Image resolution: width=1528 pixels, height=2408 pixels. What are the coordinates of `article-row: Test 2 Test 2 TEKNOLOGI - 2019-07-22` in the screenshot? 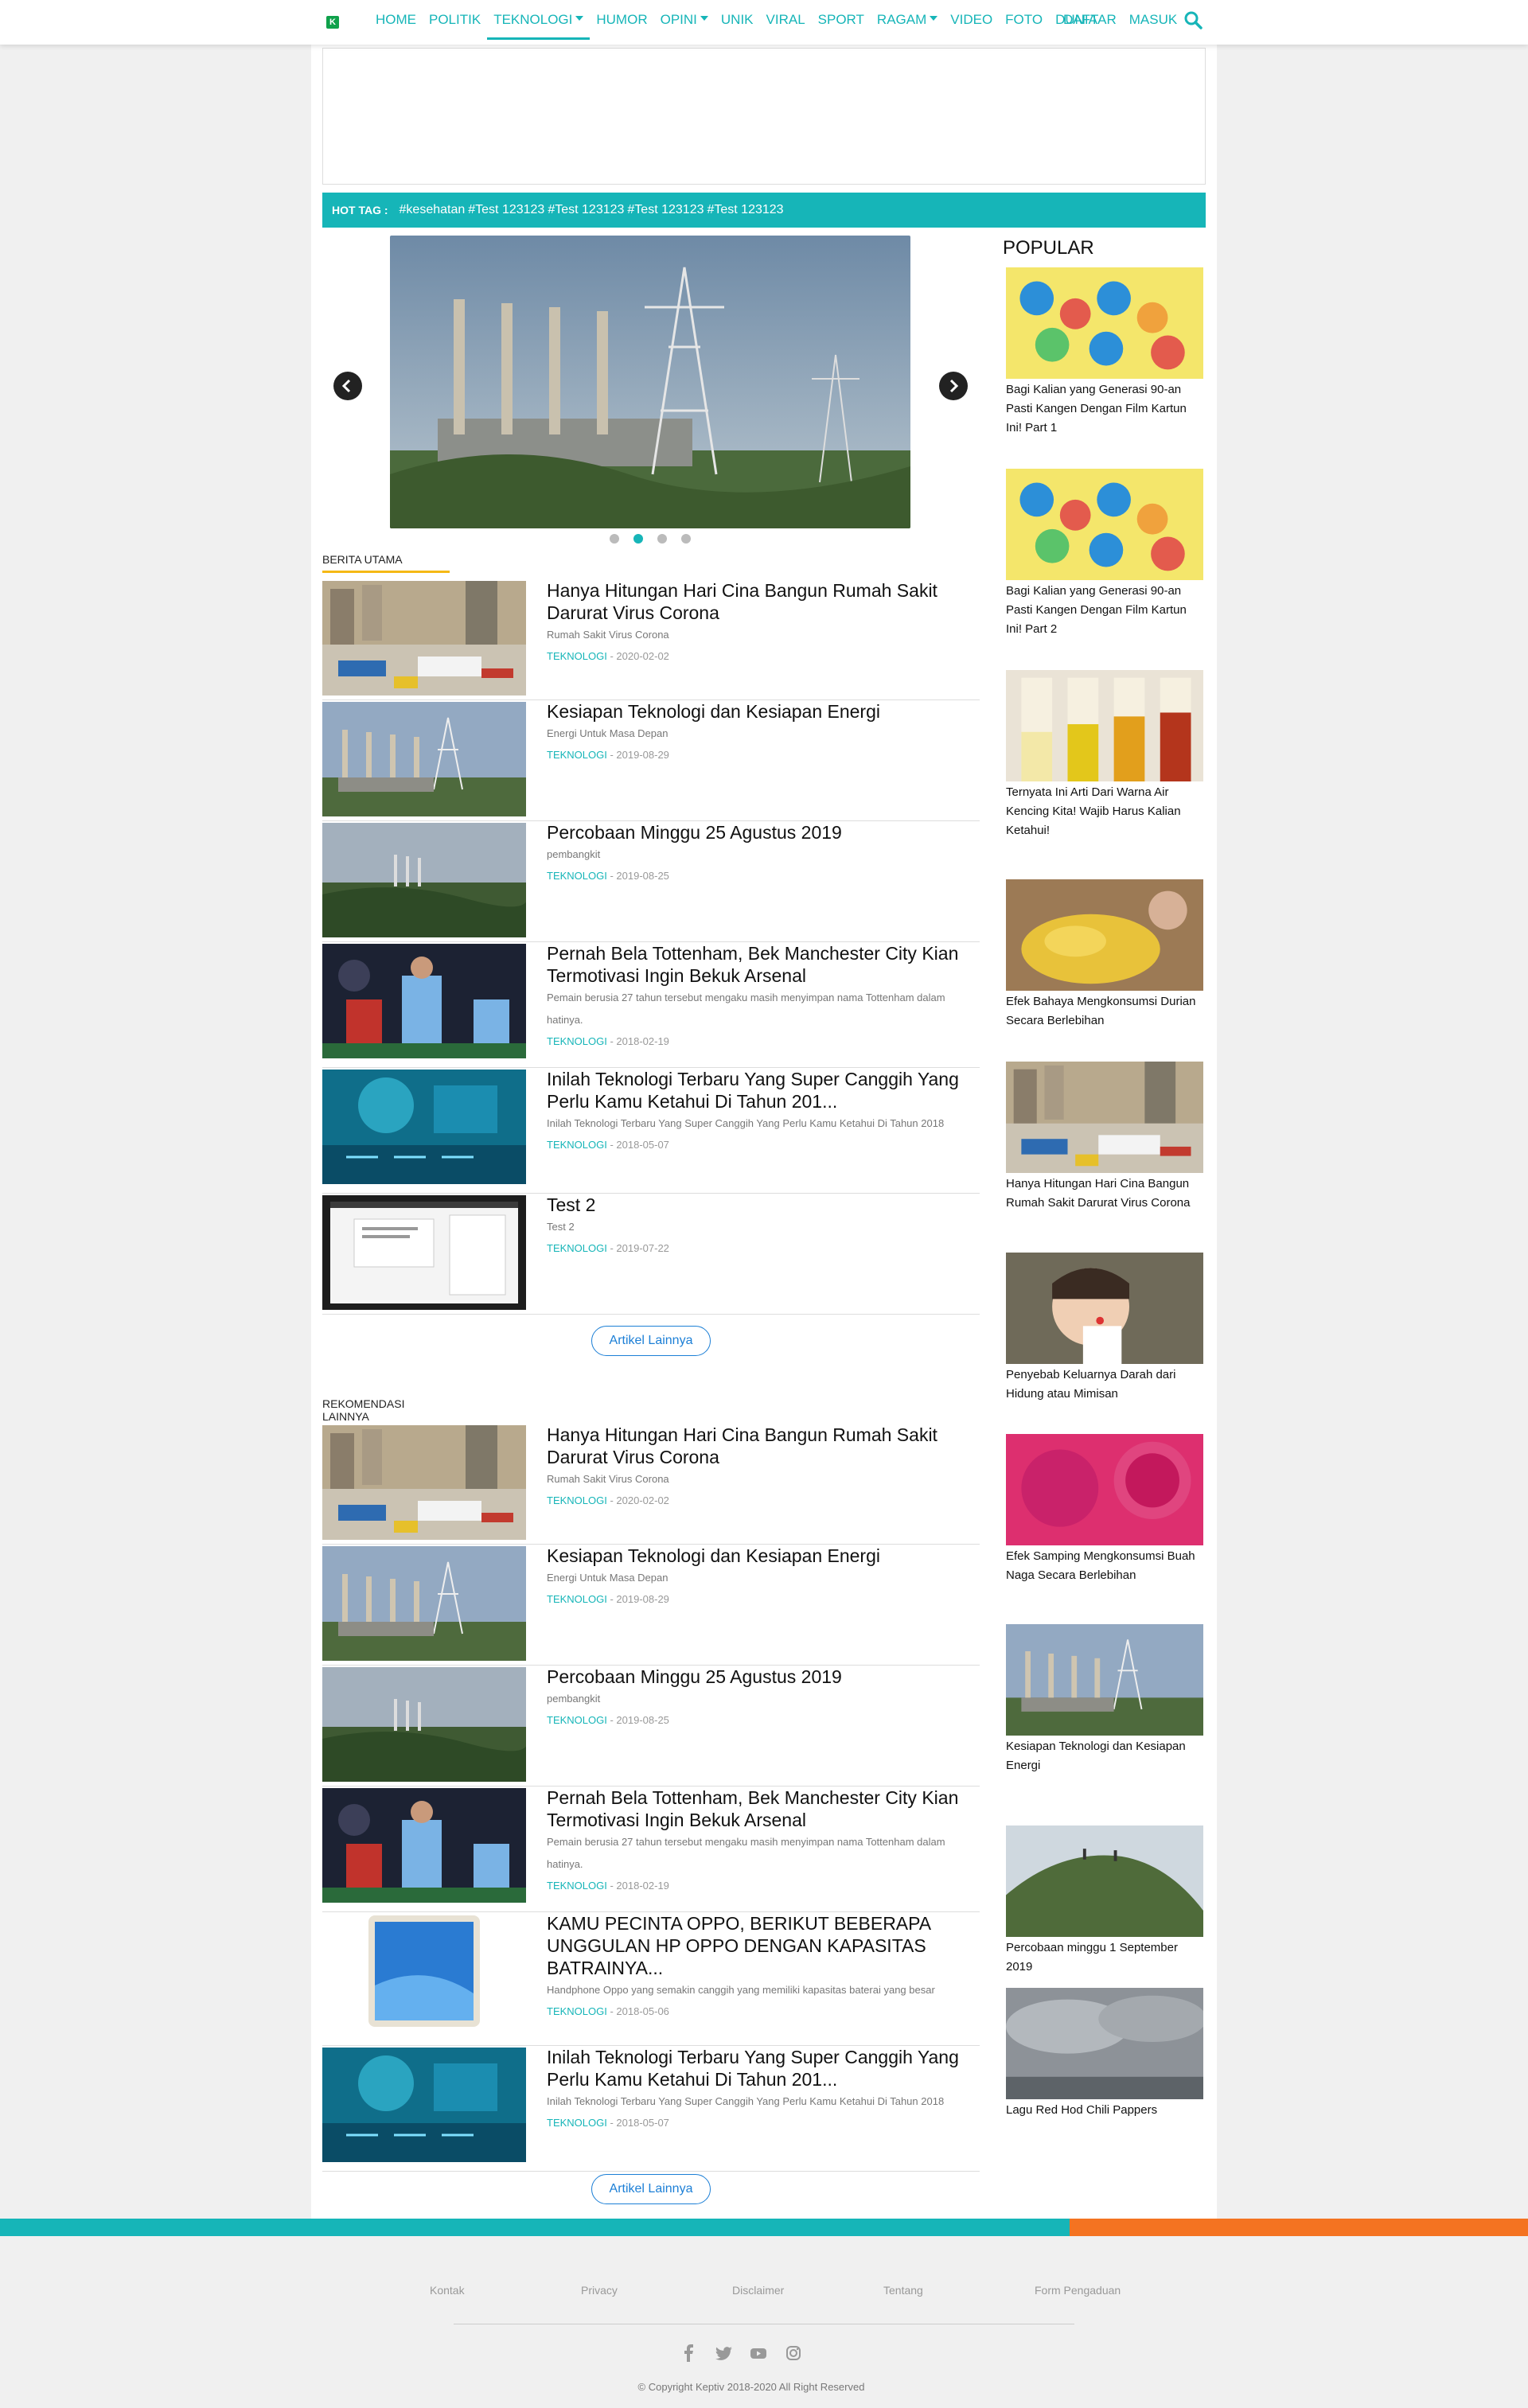 It's located at (651, 1255).